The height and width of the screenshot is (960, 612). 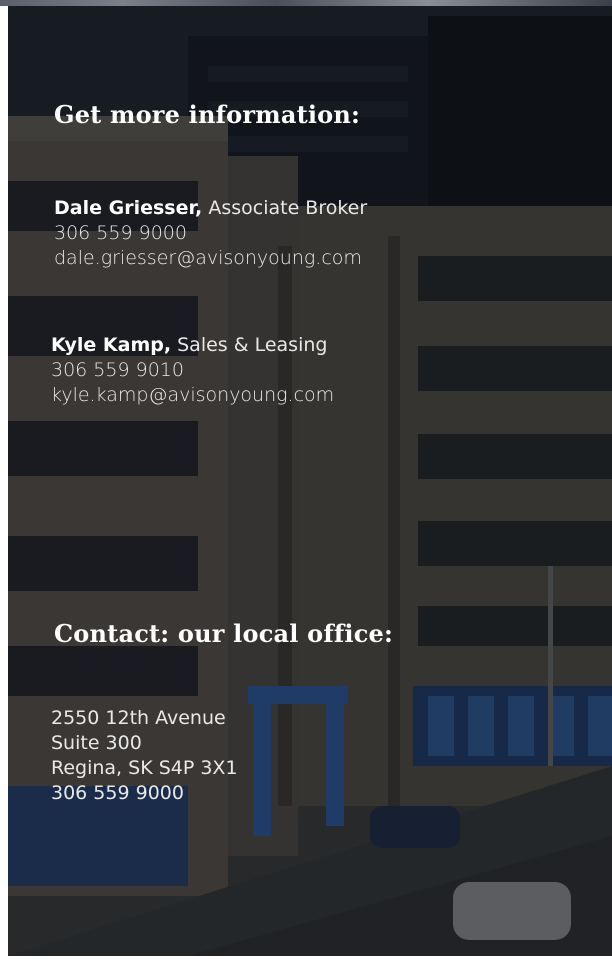 I want to click on info-heading: Get more information:, so click(x=207, y=114).